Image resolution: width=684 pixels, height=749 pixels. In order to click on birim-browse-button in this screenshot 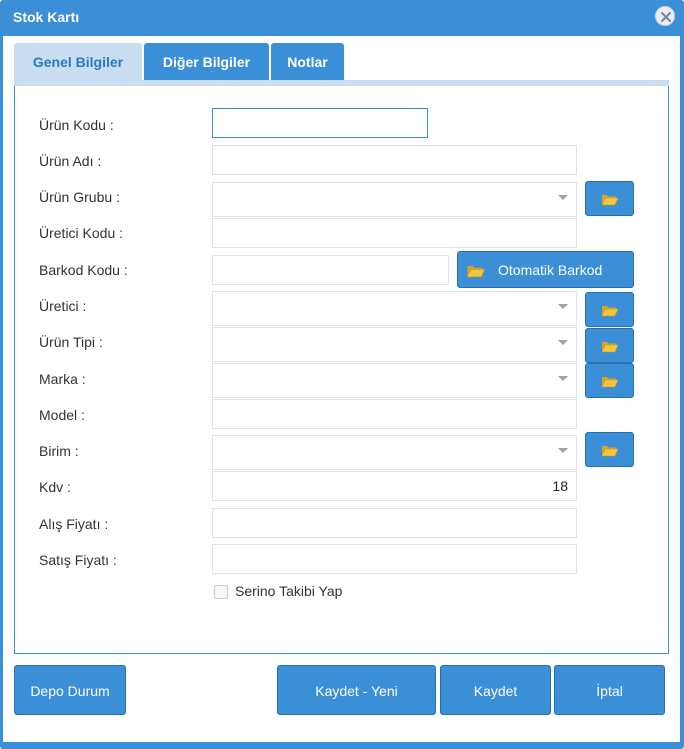, I will do `click(609, 449)`.